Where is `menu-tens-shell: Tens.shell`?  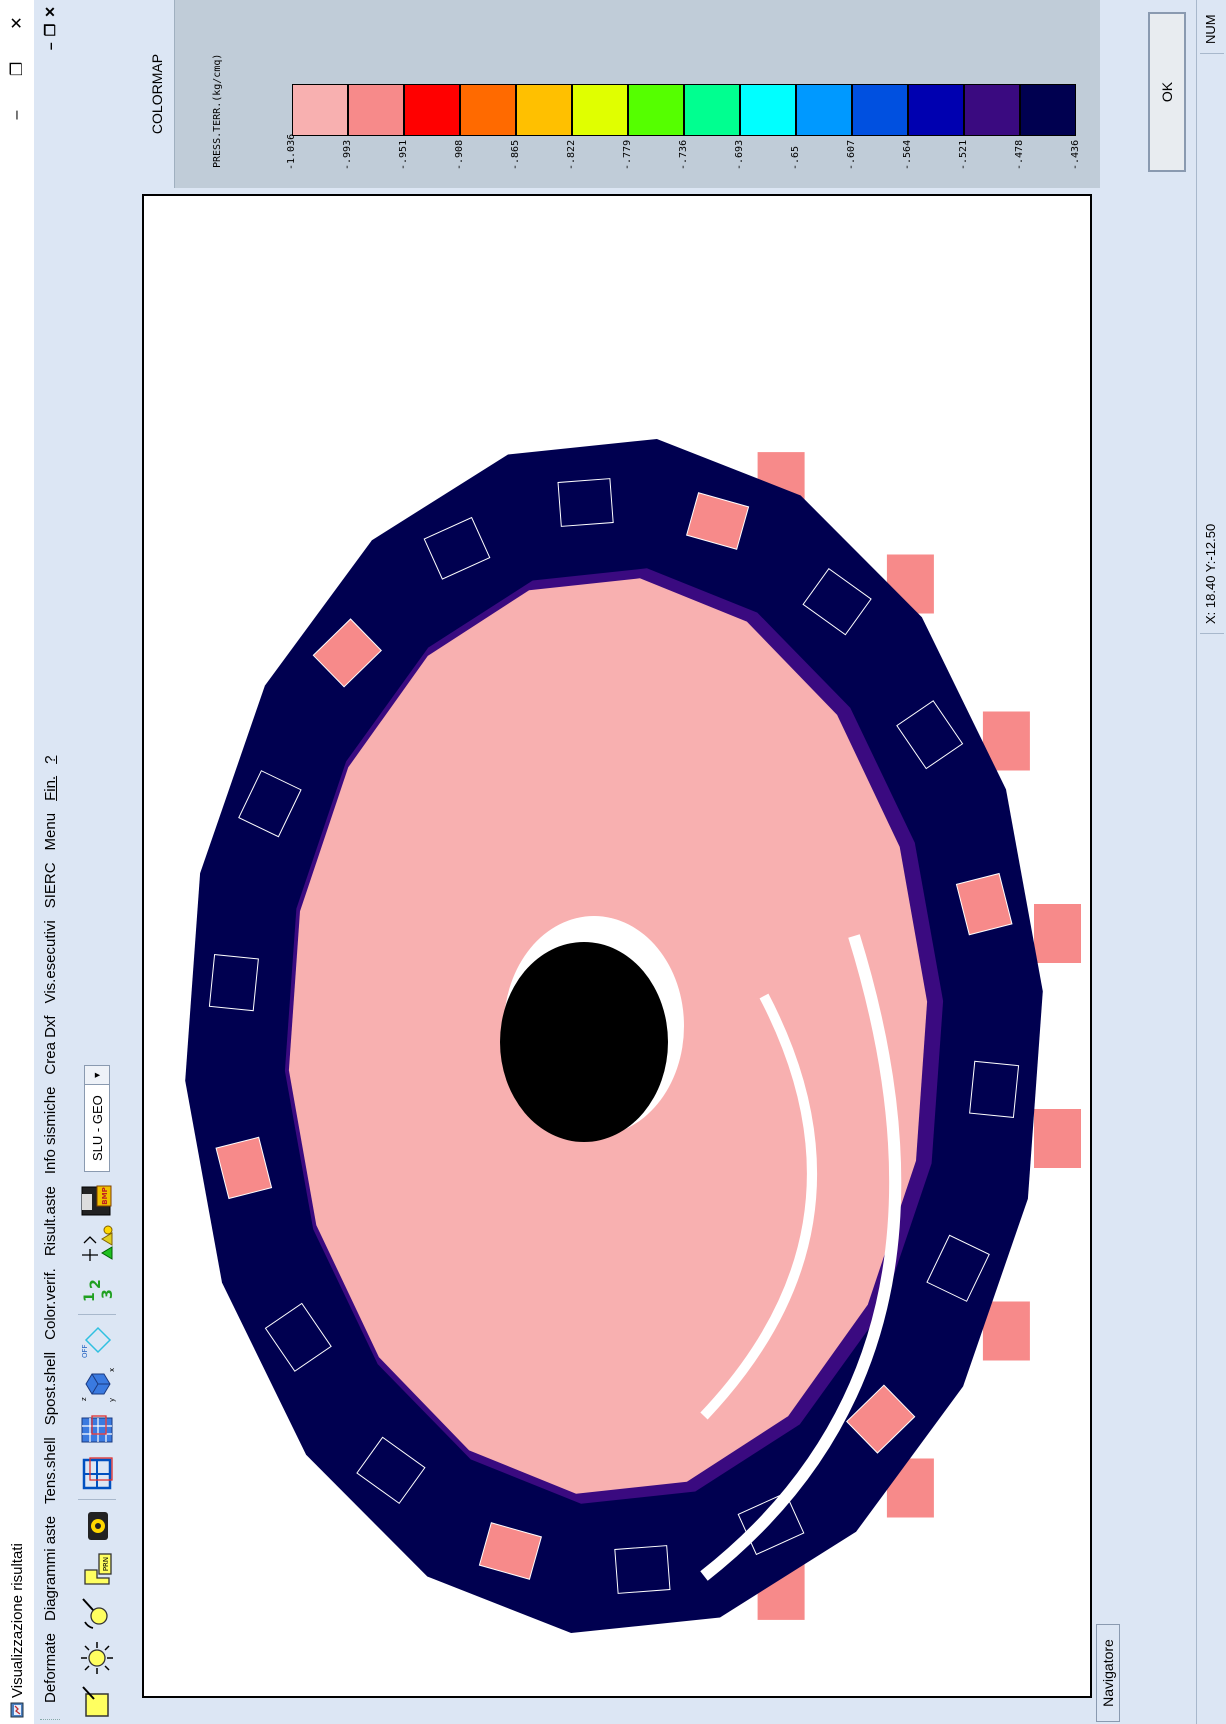
menu-tens-shell: Tens.shell is located at coordinates (50, 1470).